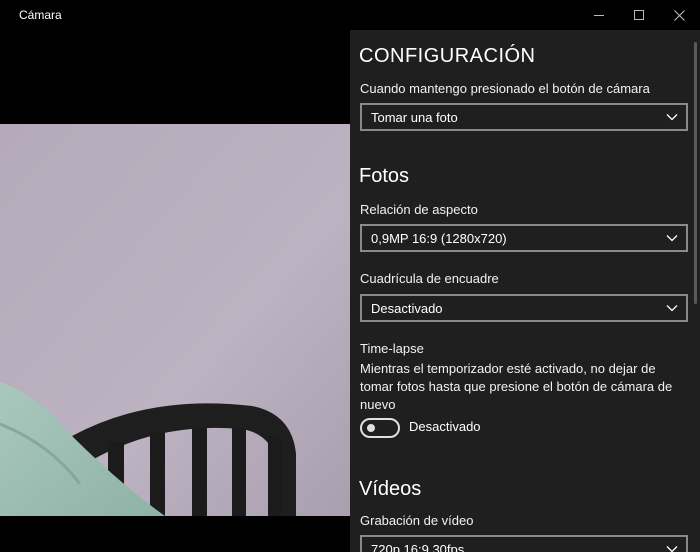 Image resolution: width=700 pixels, height=552 pixels. I want to click on framing-grid-dropdown: Desactivado, so click(524, 308).